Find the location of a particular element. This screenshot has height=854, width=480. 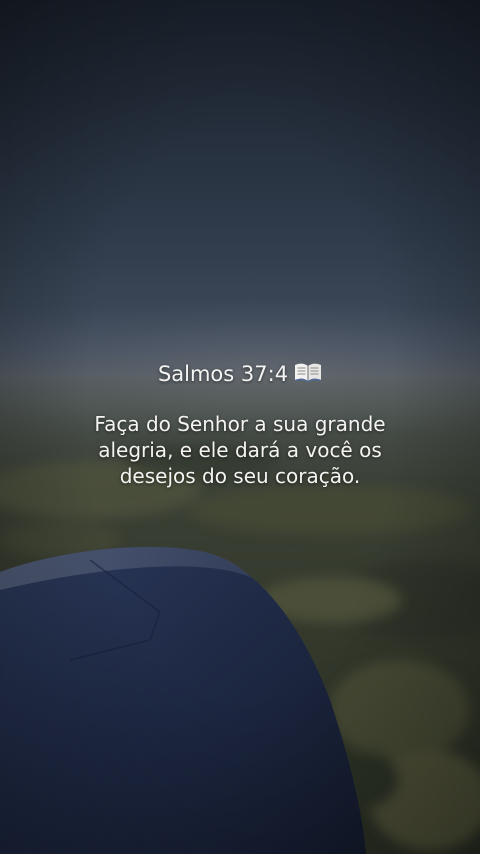

verse-line: Faça do Senhor a sua grande is located at coordinates (240, 424).